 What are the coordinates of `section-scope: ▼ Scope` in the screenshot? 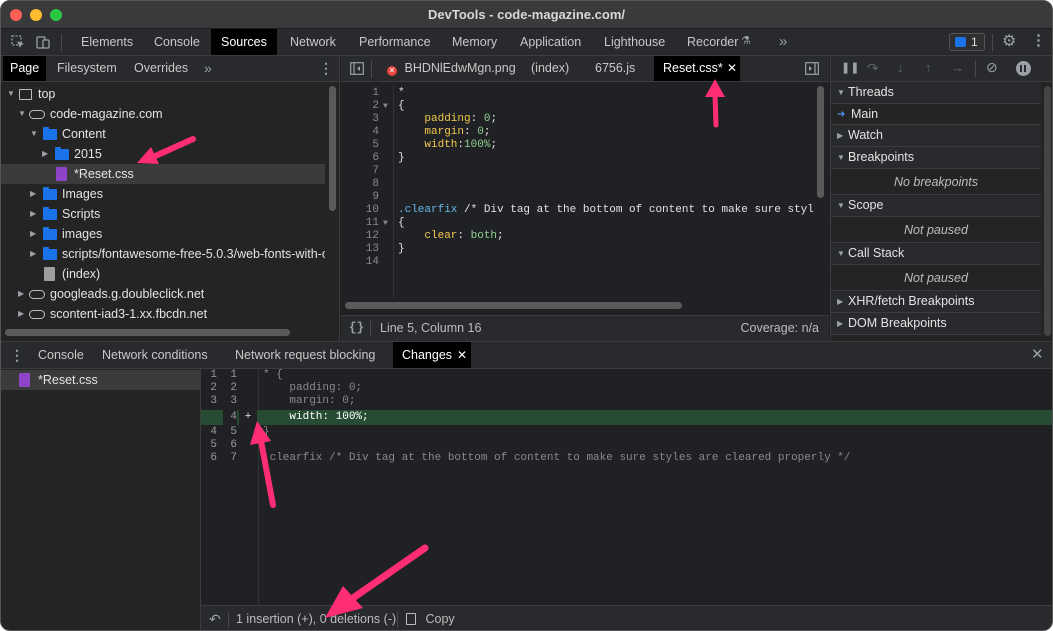 It's located at (936, 206).